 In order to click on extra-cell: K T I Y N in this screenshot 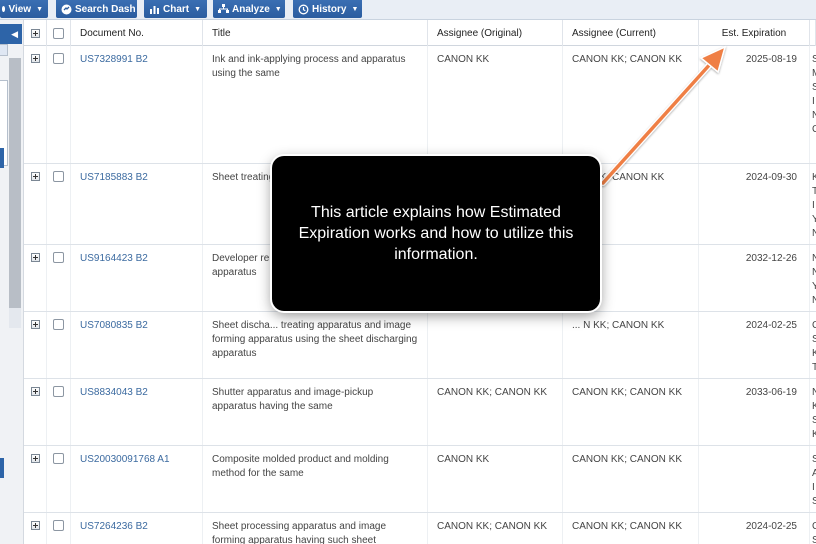, I will do `click(814, 204)`.